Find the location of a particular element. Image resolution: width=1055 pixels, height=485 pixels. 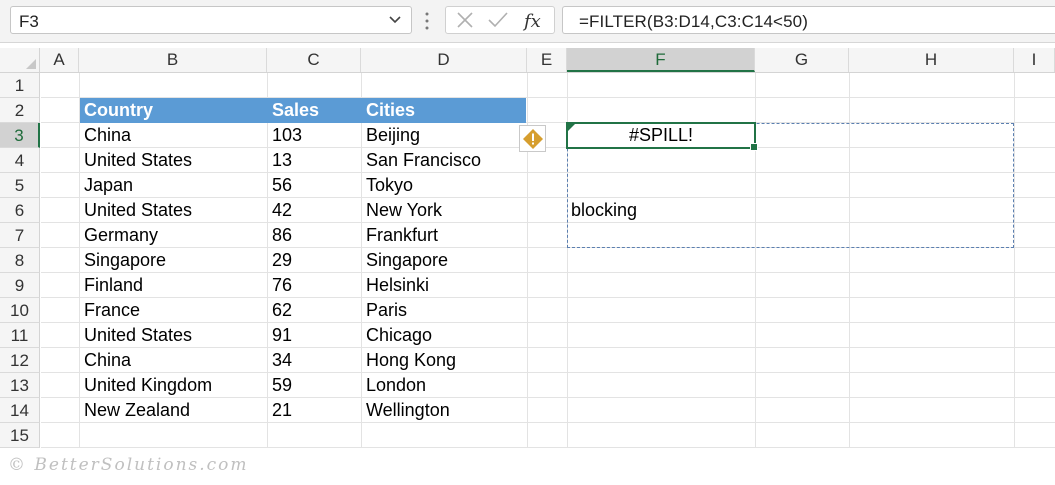

cell-sales: 34 is located at coordinates (280, 360).